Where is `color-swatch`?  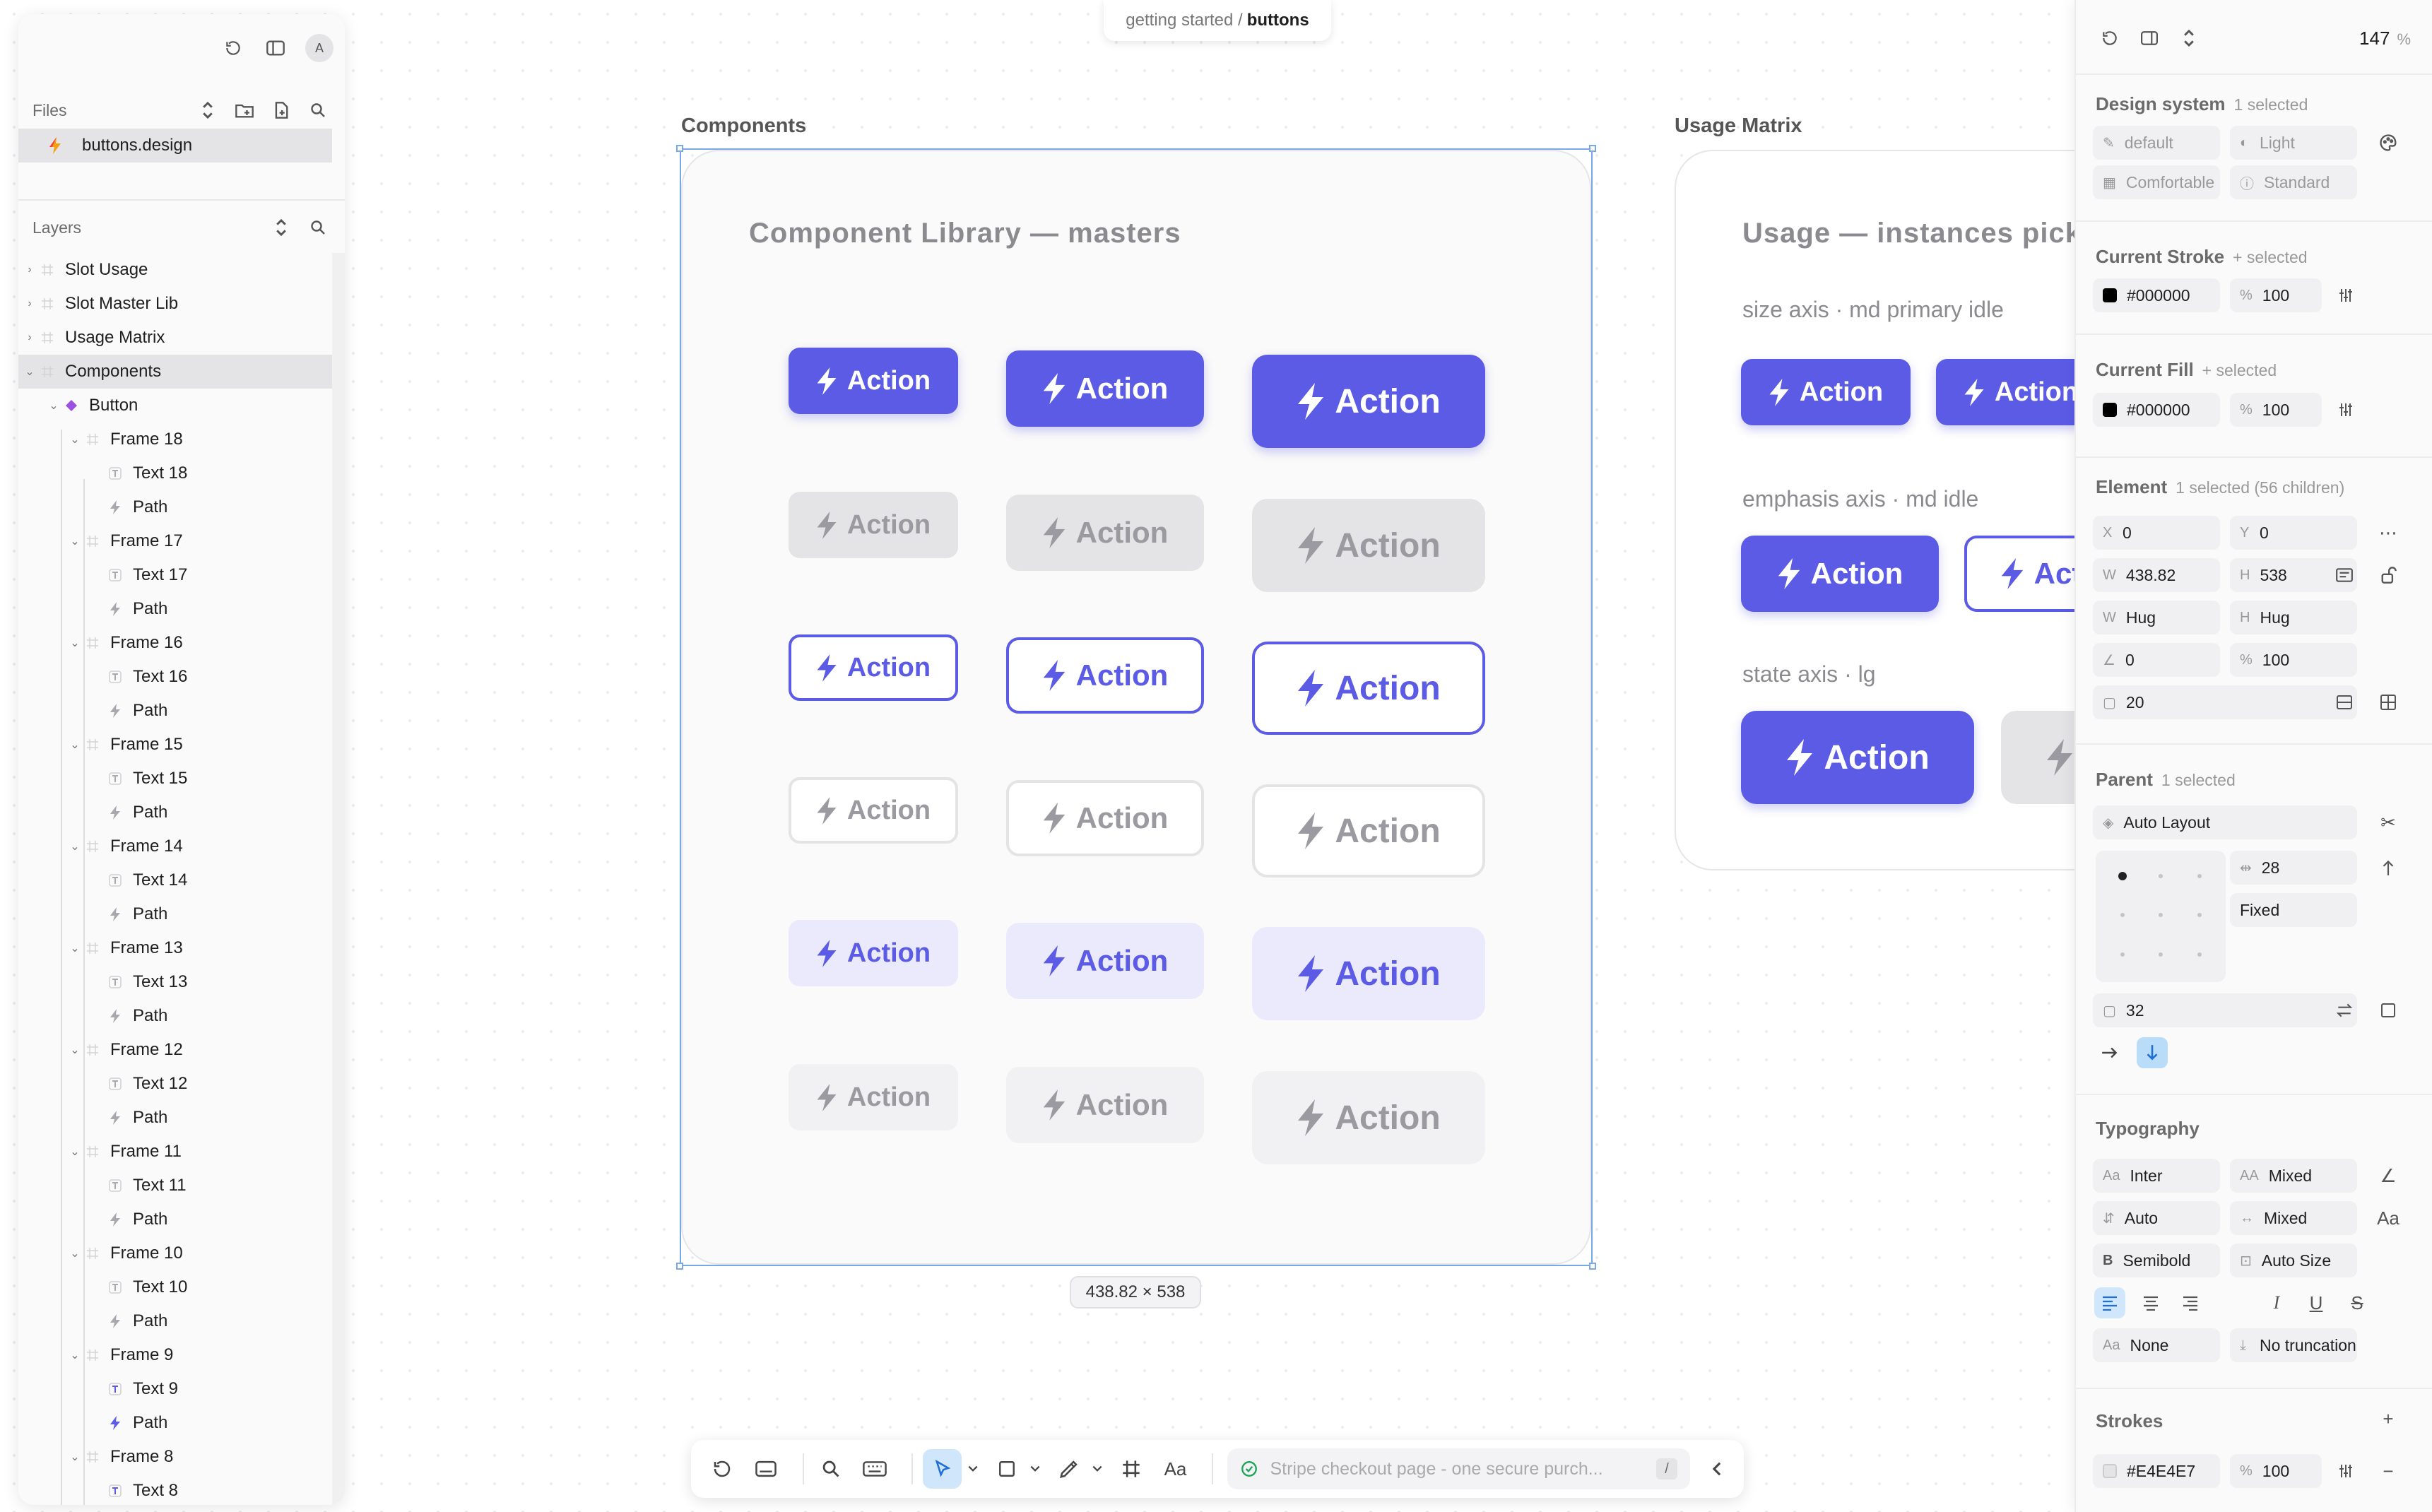 color-swatch is located at coordinates (2110, 295).